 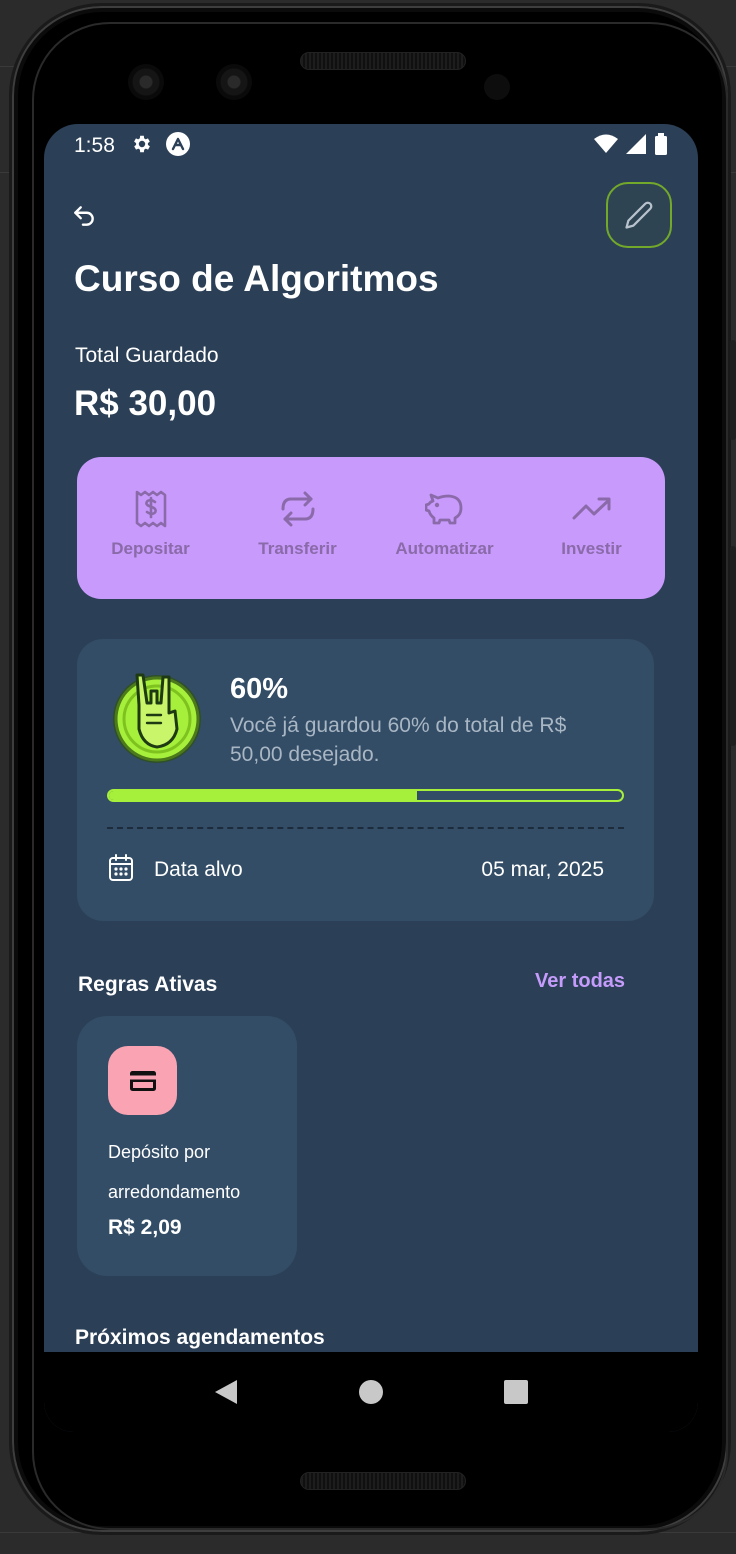 I want to click on bottom-speaker, so click(x=383, y=1481).